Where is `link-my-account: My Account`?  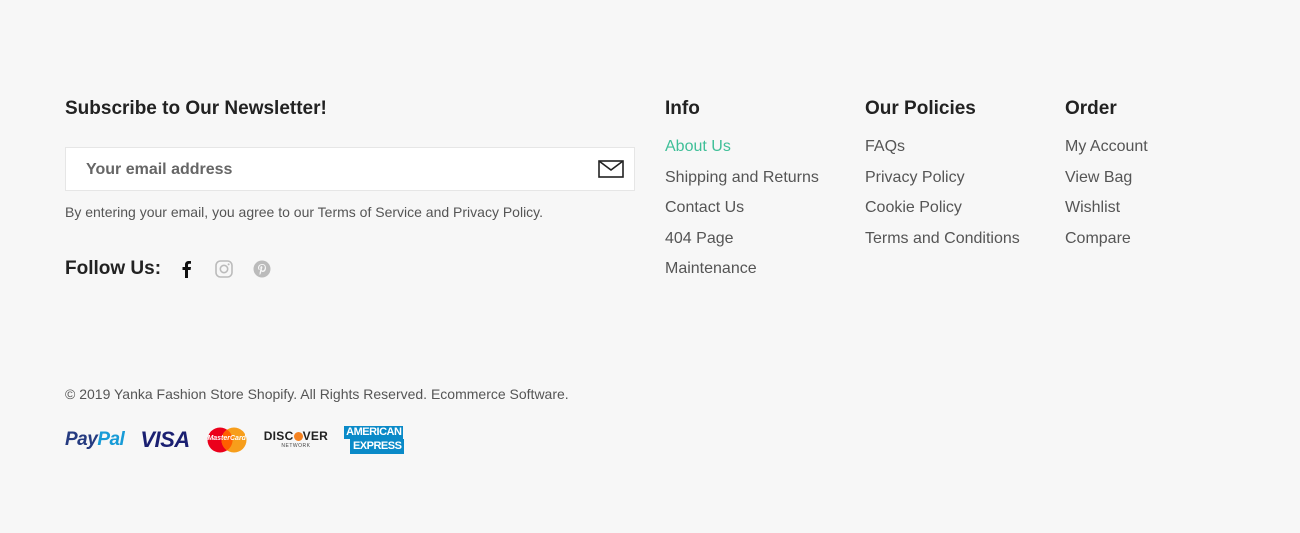
link-my-account: My Account is located at coordinates (1106, 147).